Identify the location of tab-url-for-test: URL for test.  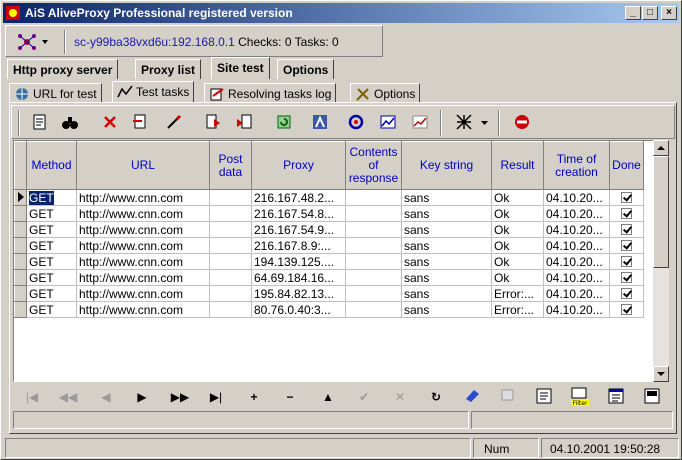
(55, 93).